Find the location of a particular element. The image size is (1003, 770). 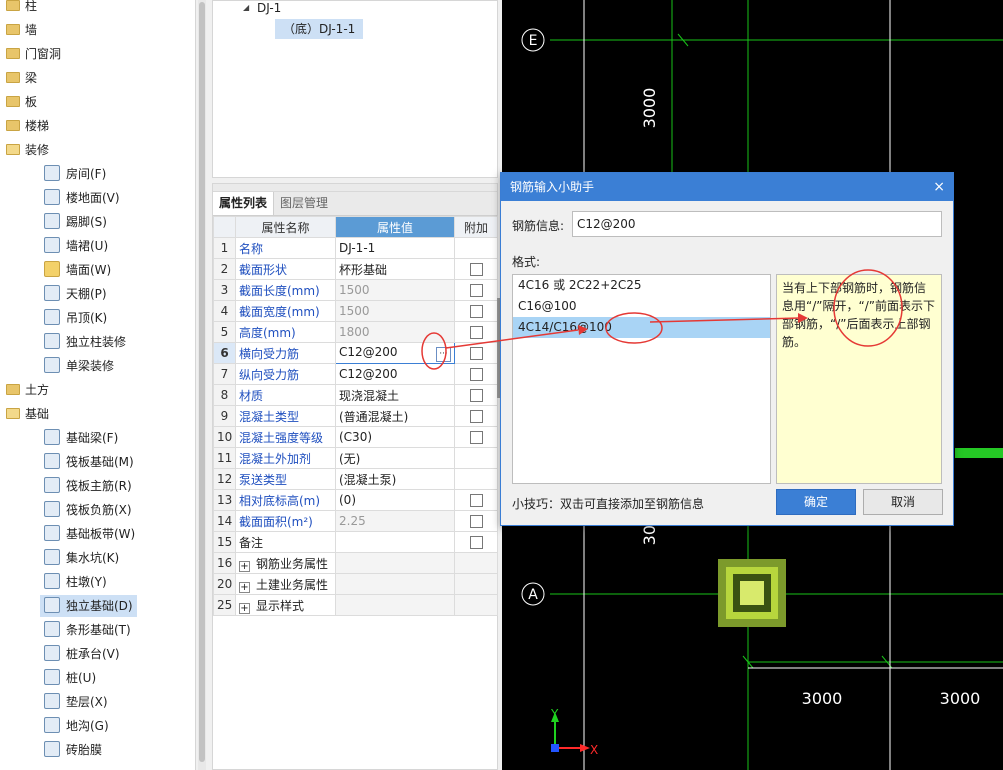

expand-arrow-icon: ◢ is located at coordinates (246, 7).